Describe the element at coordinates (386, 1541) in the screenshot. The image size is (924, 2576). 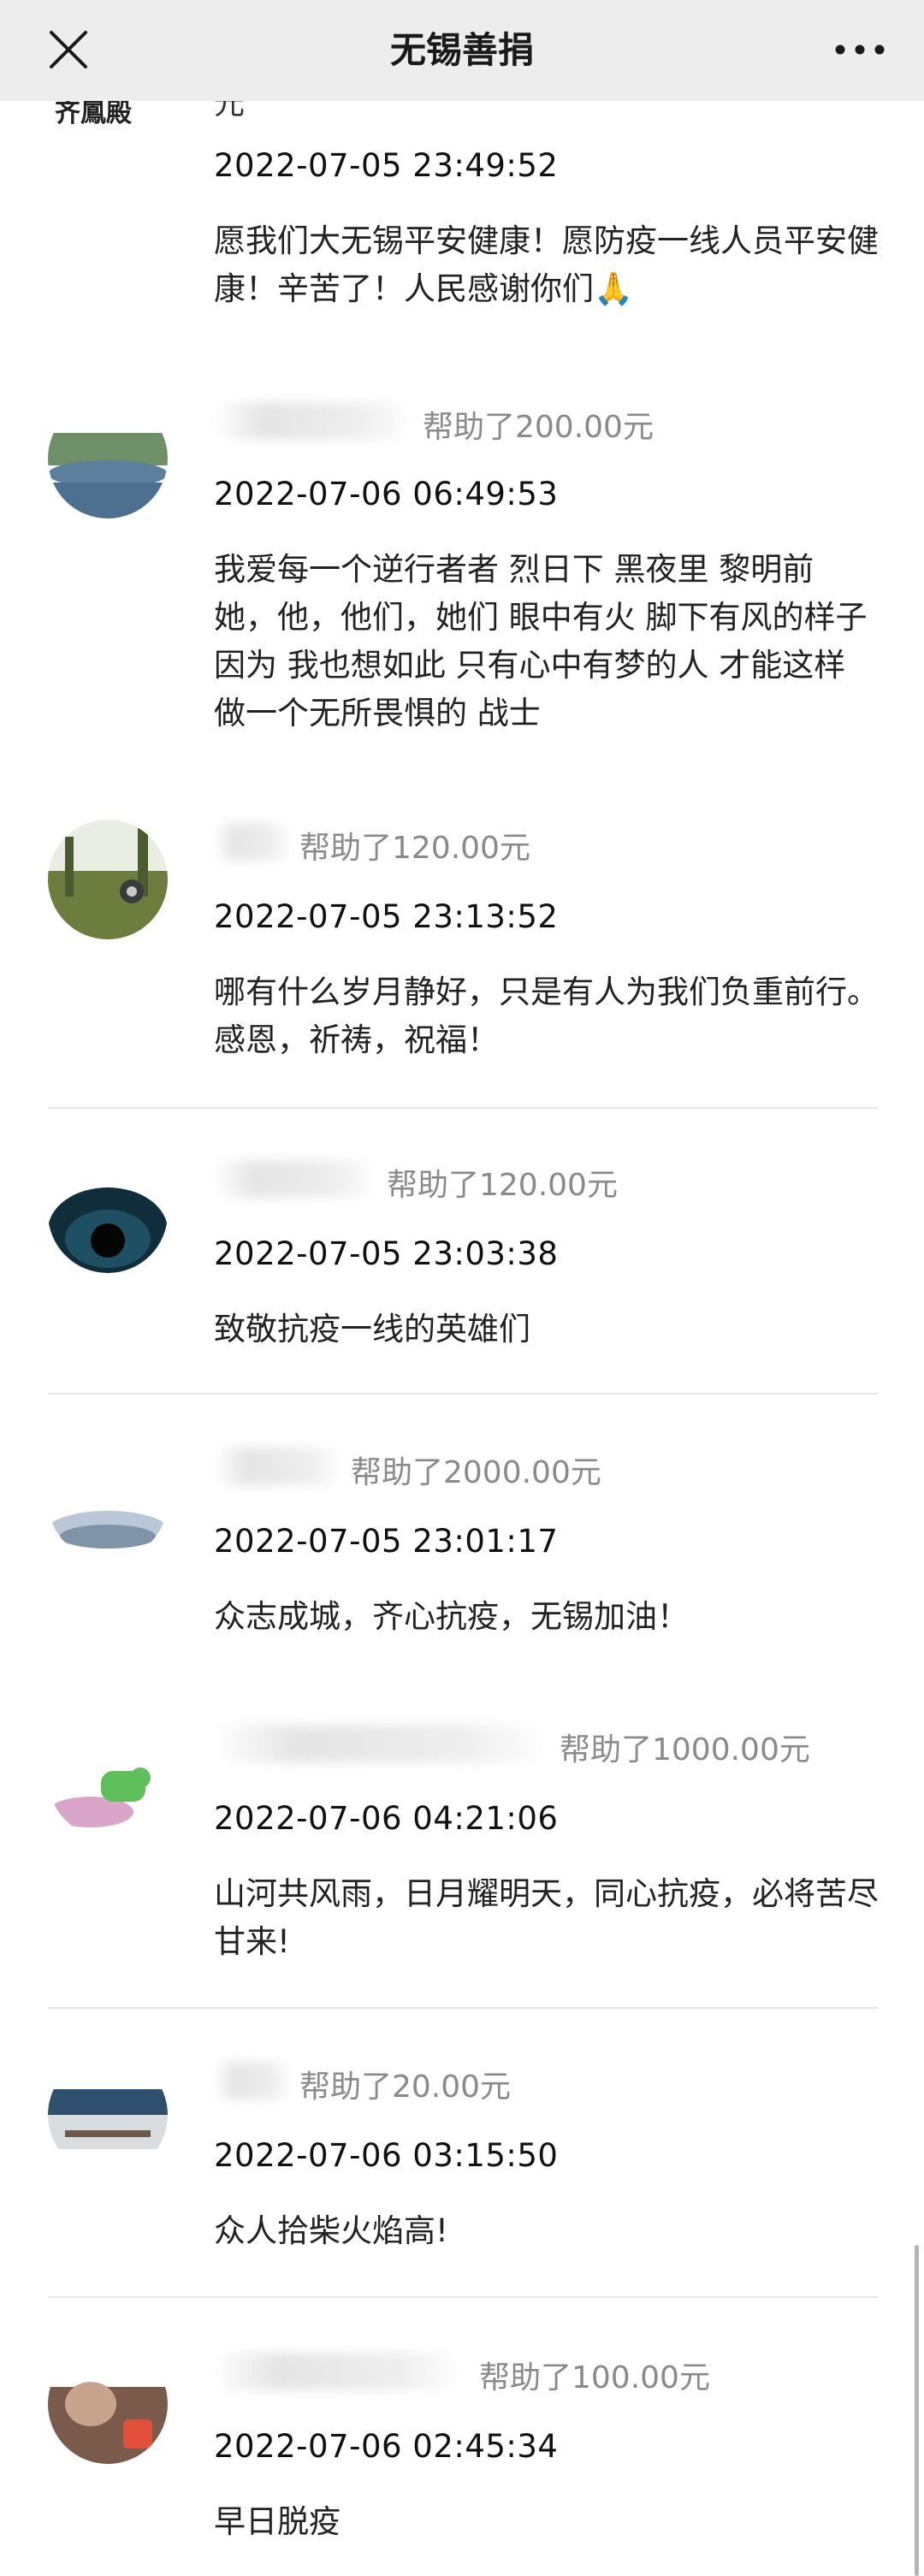
I see `timestamp: 2022-07-05 23:01:17` at that location.